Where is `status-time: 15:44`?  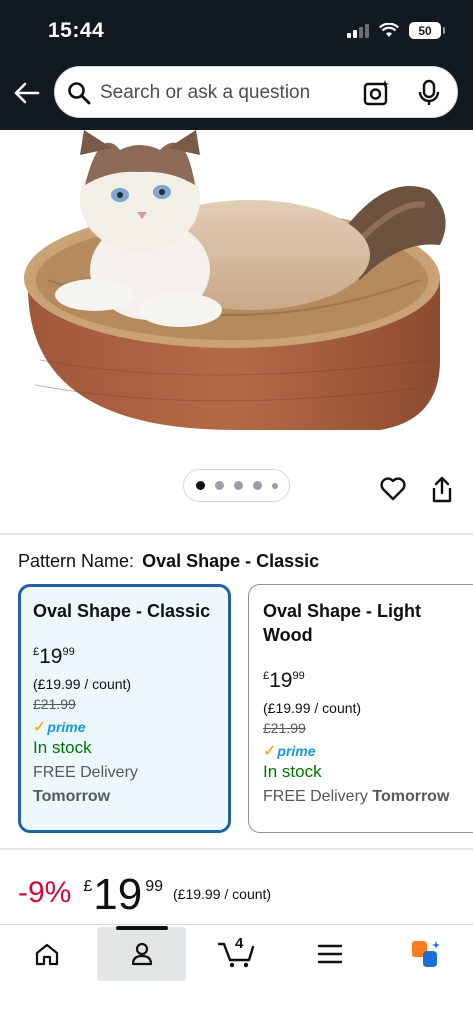
status-time: 15:44 is located at coordinates (76, 30).